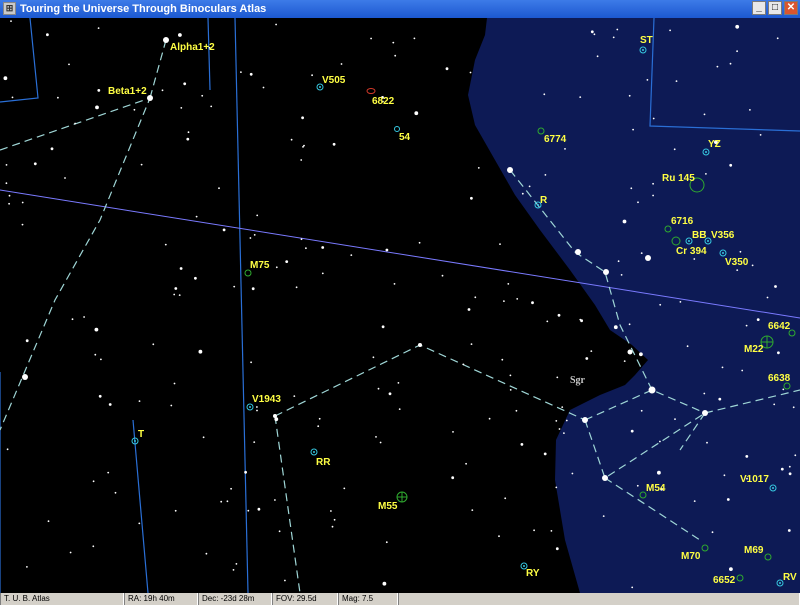  I want to click on label-alpha: Alpha1+2, so click(192, 47).